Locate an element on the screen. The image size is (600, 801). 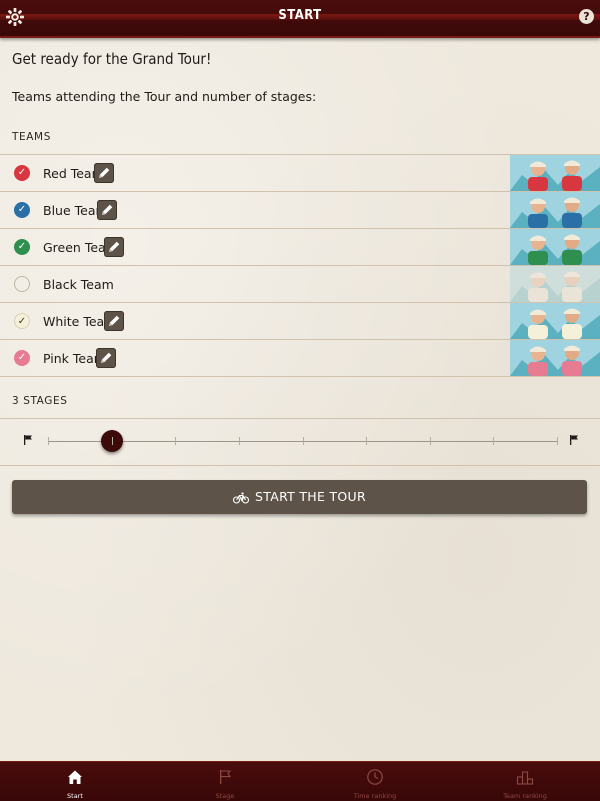
top-bar: START ? is located at coordinates (300, 19).